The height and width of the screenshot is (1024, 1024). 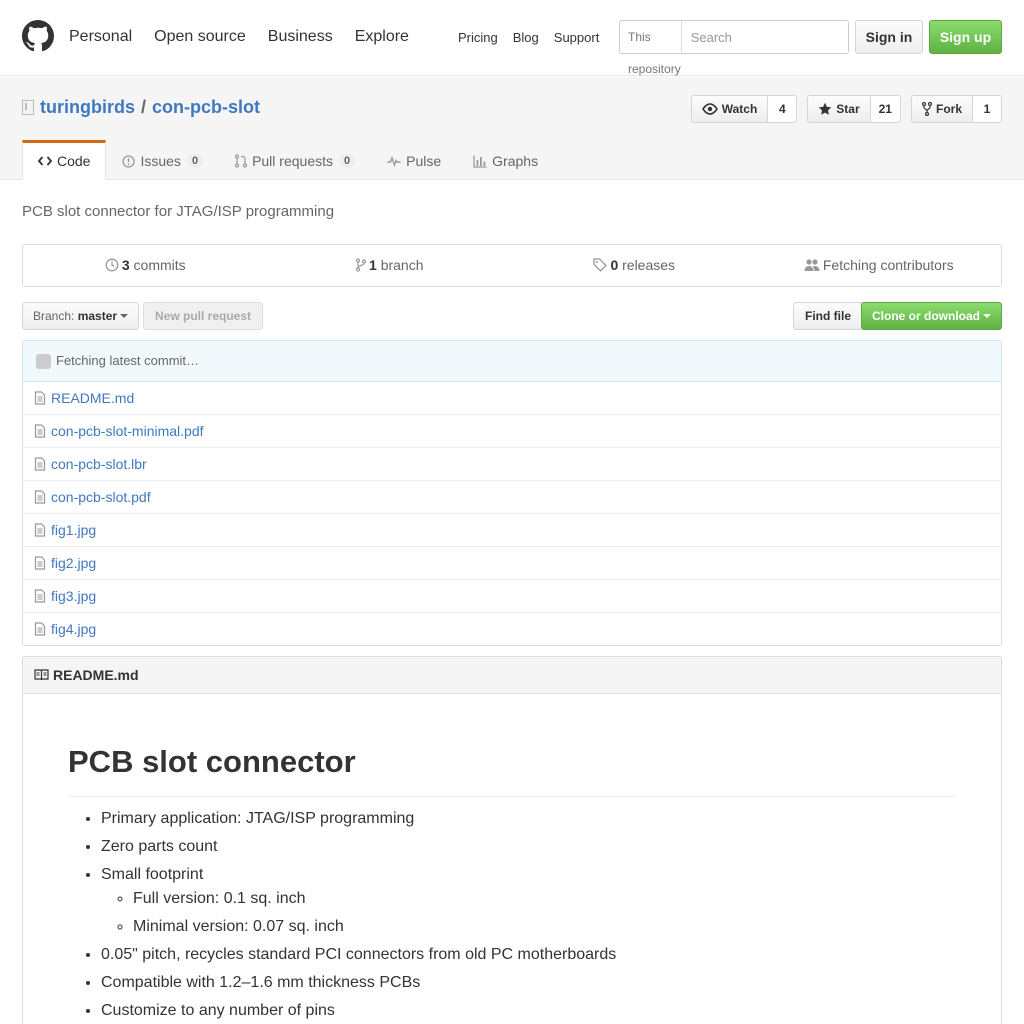 I want to click on repo-name-link: con-pcb-slot, so click(x=206, y=107).